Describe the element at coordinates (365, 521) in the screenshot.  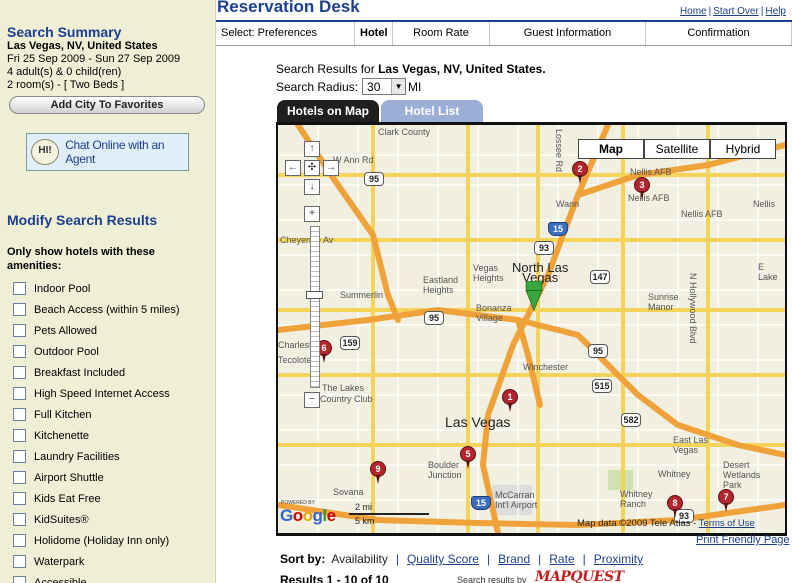
I see `scale-km: 5 km` at that location.